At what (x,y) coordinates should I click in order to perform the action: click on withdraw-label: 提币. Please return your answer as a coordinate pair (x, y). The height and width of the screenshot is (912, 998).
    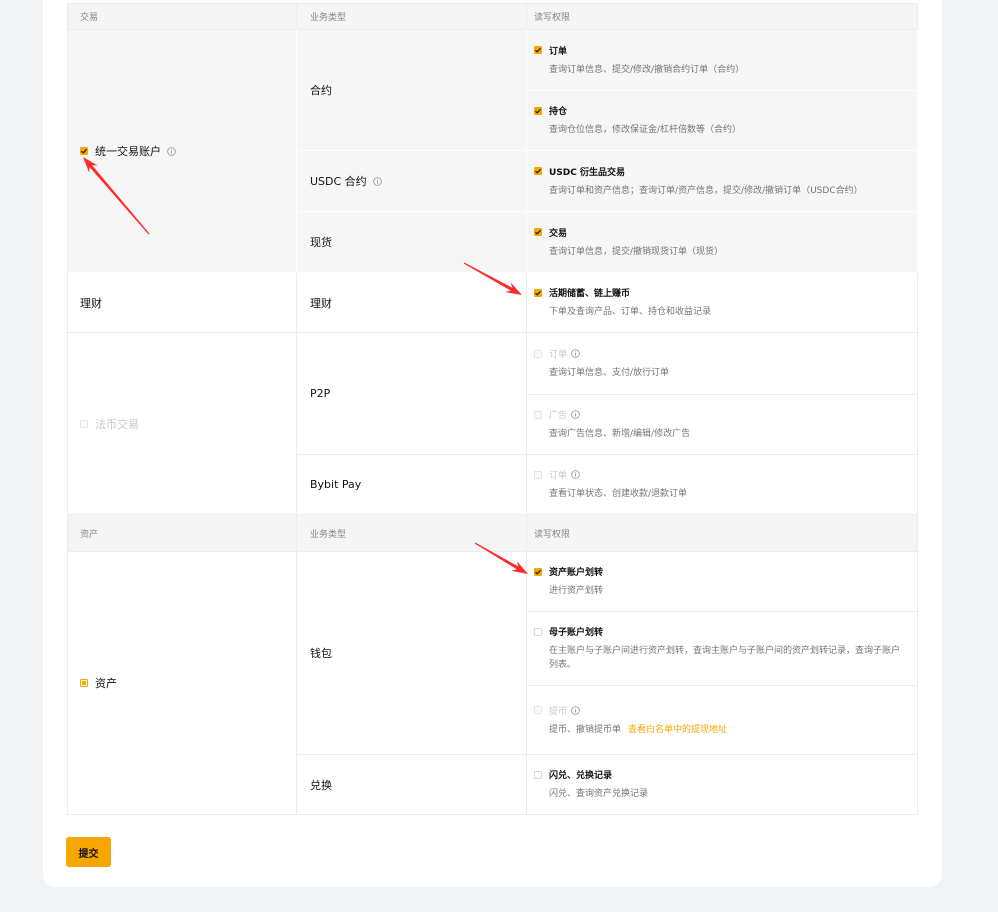
    Looking at the image, I should click on (558, 710).